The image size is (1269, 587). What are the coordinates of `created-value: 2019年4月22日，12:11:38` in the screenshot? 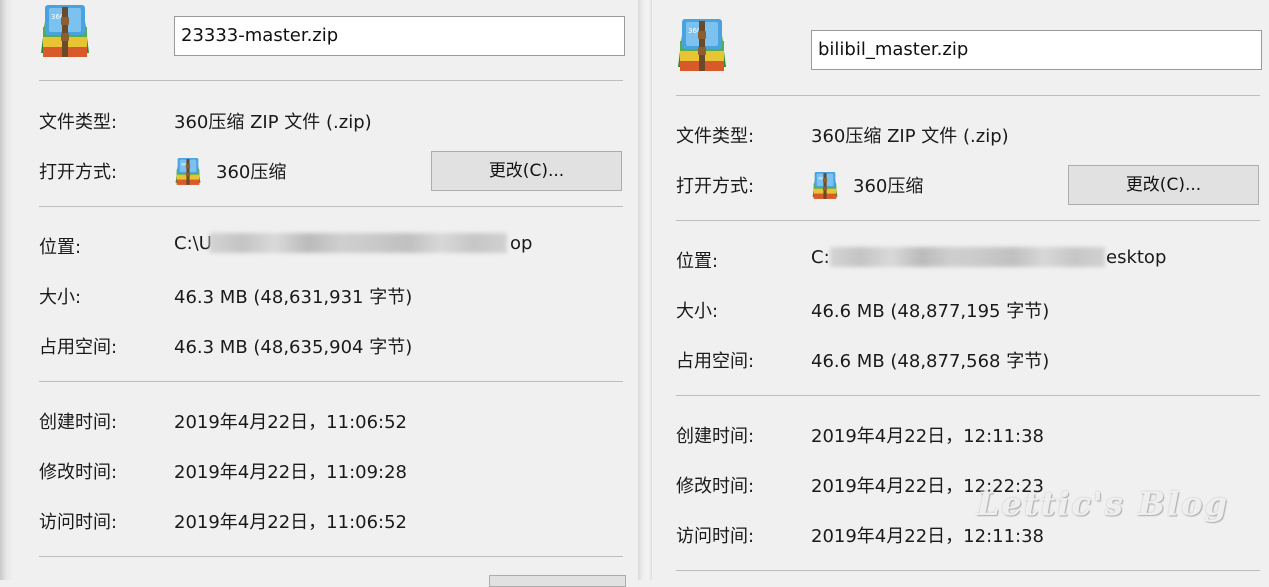 It's located at (928, 436).